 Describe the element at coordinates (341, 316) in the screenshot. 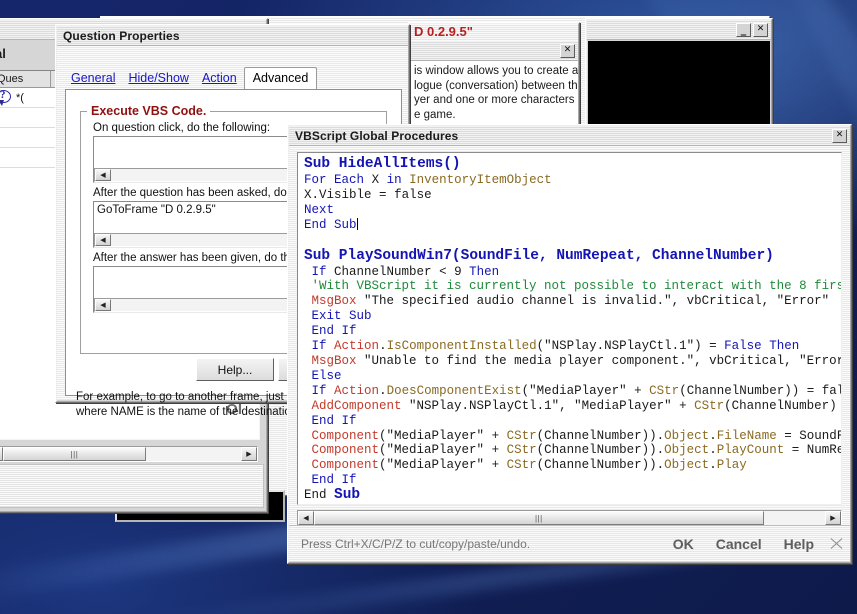

I see `code-line: Exit Sub` at that location.